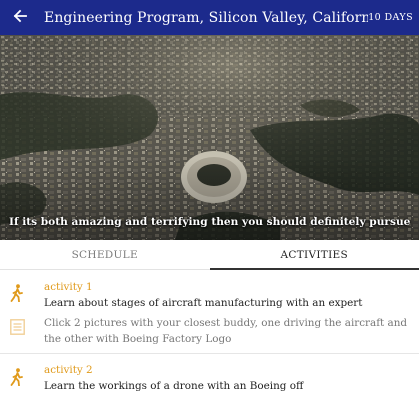  I want to click on tab-activities: ACTIVITIES, so click(314, 255).